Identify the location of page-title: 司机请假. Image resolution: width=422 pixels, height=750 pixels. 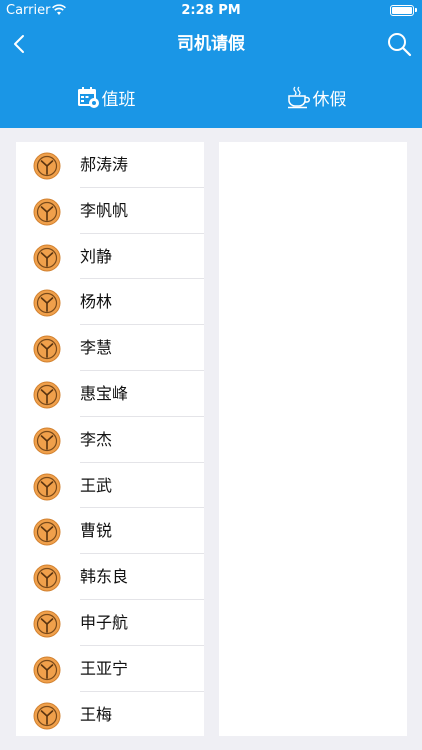
(211, 44).